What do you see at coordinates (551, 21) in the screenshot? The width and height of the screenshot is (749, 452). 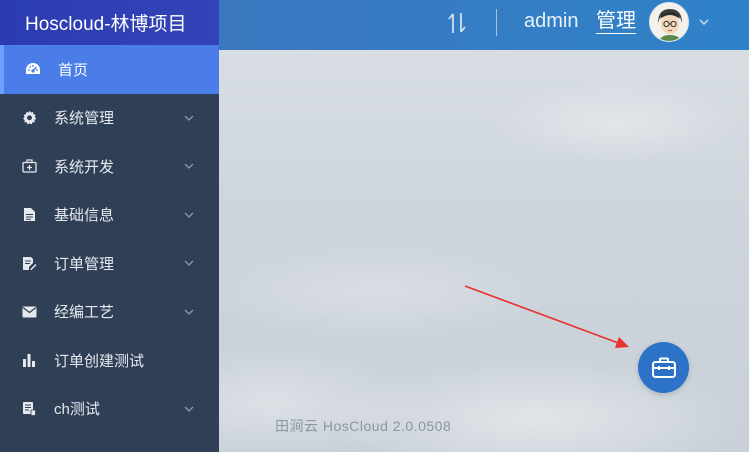 I see `username: admin` at bounding box center [551, 21].